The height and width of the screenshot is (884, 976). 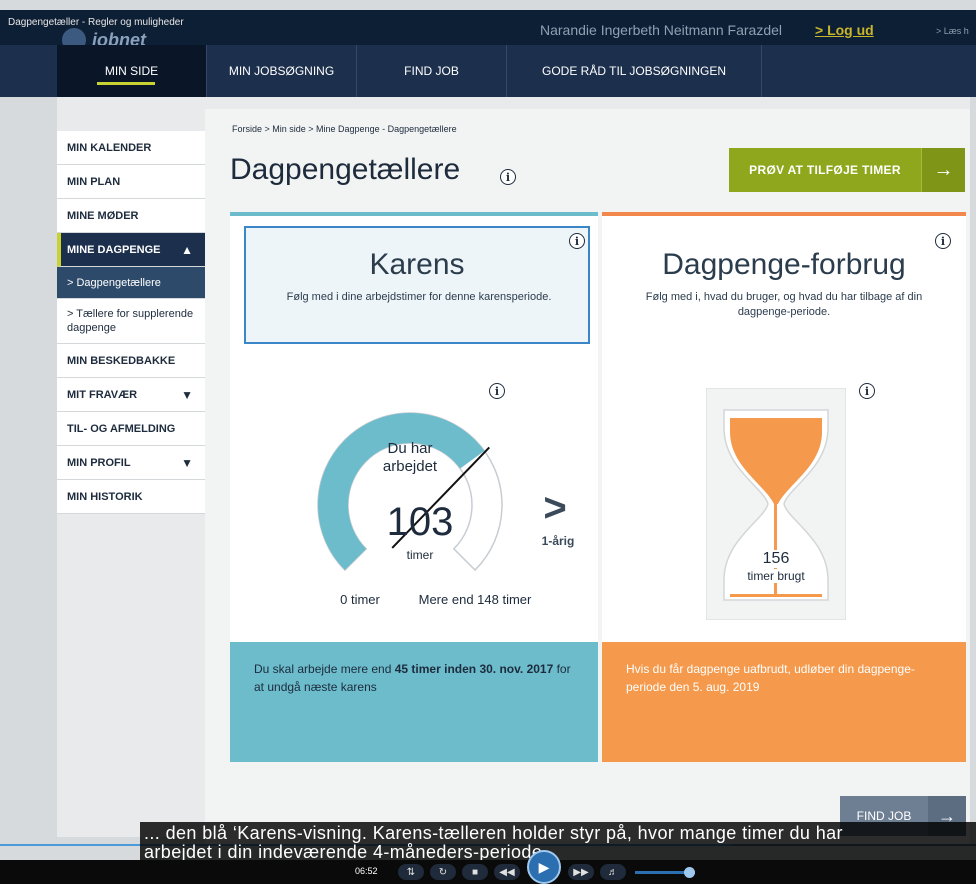 I want to click on sidebar-subitem-dagpengetaellere: > Dagpengetællere, so click(x=131, y=283).